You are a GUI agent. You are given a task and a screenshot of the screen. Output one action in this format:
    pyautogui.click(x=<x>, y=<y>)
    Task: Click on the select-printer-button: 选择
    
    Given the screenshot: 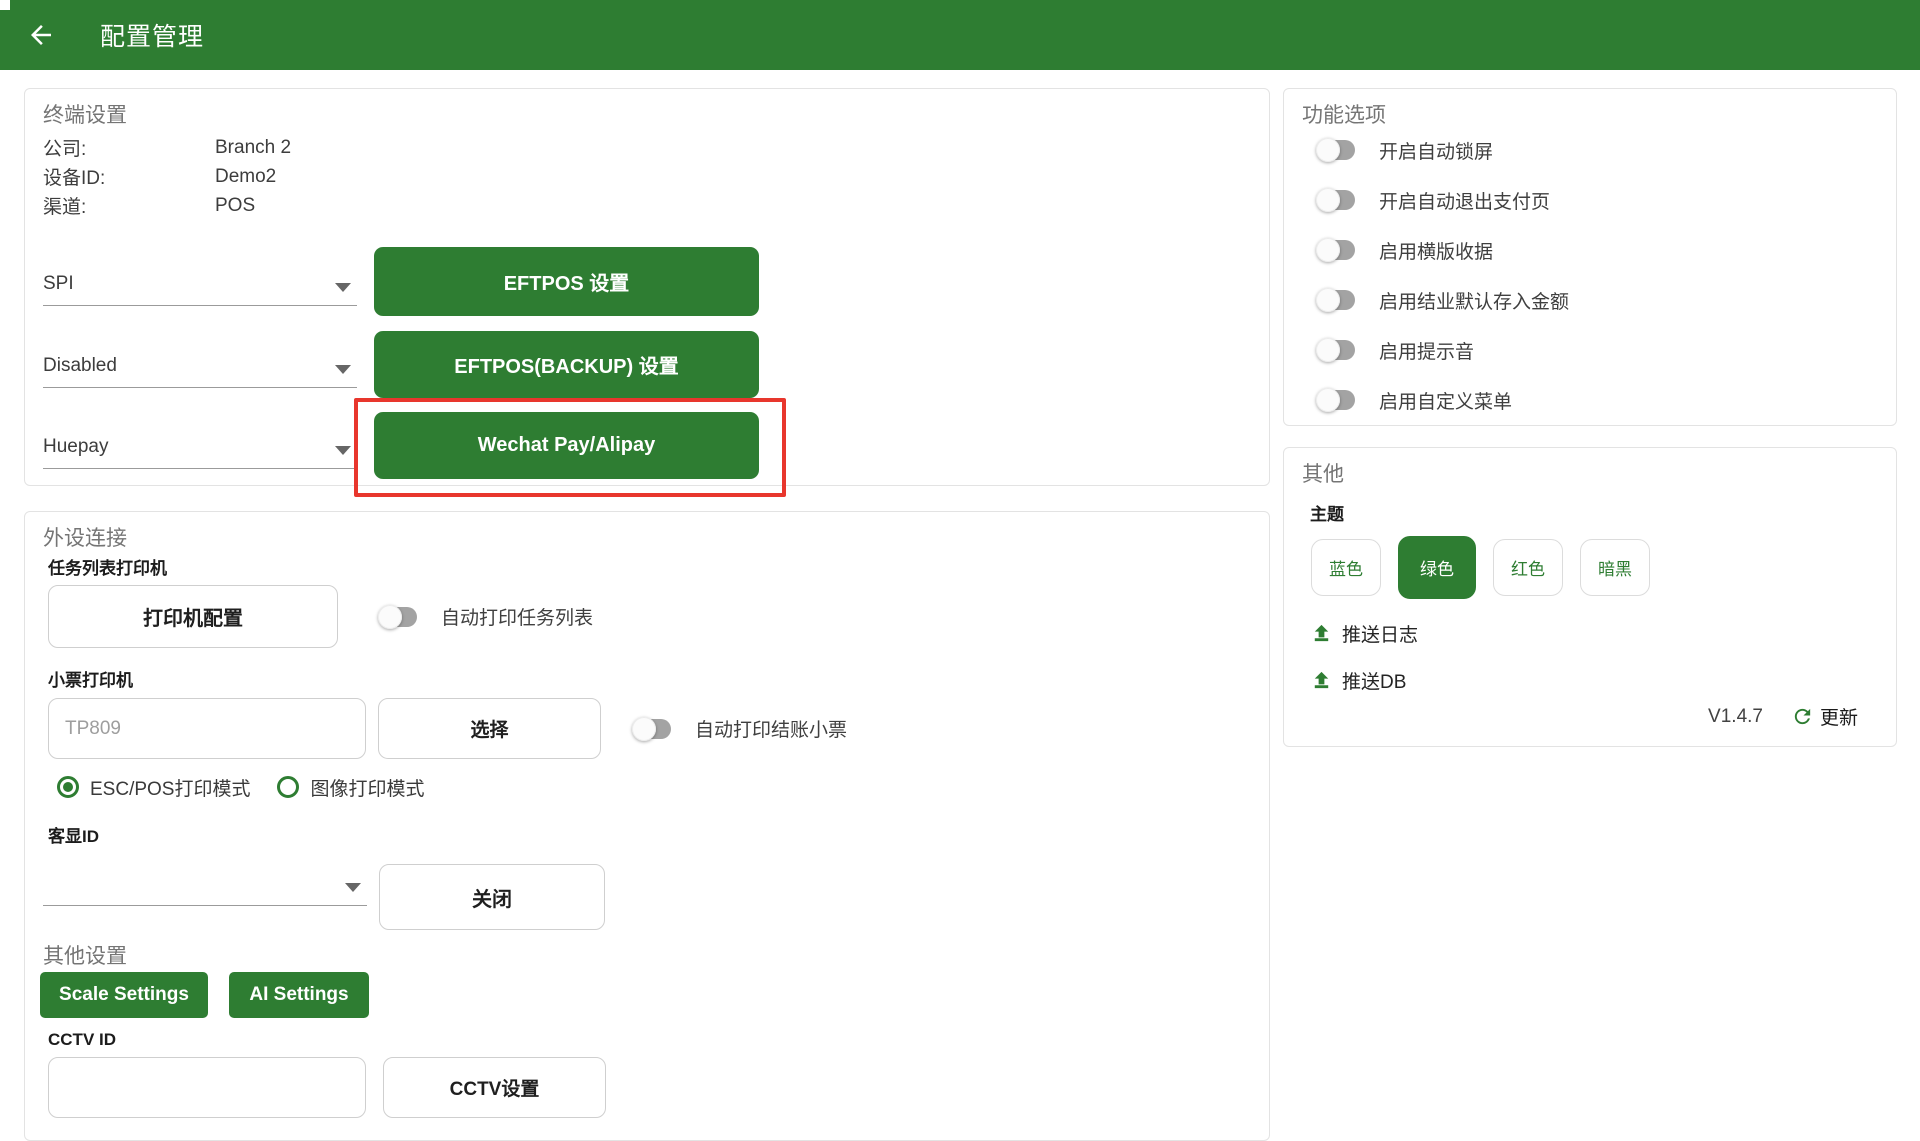 What is the action you would take?
    pyautogui.click(x=489, y=728)
    